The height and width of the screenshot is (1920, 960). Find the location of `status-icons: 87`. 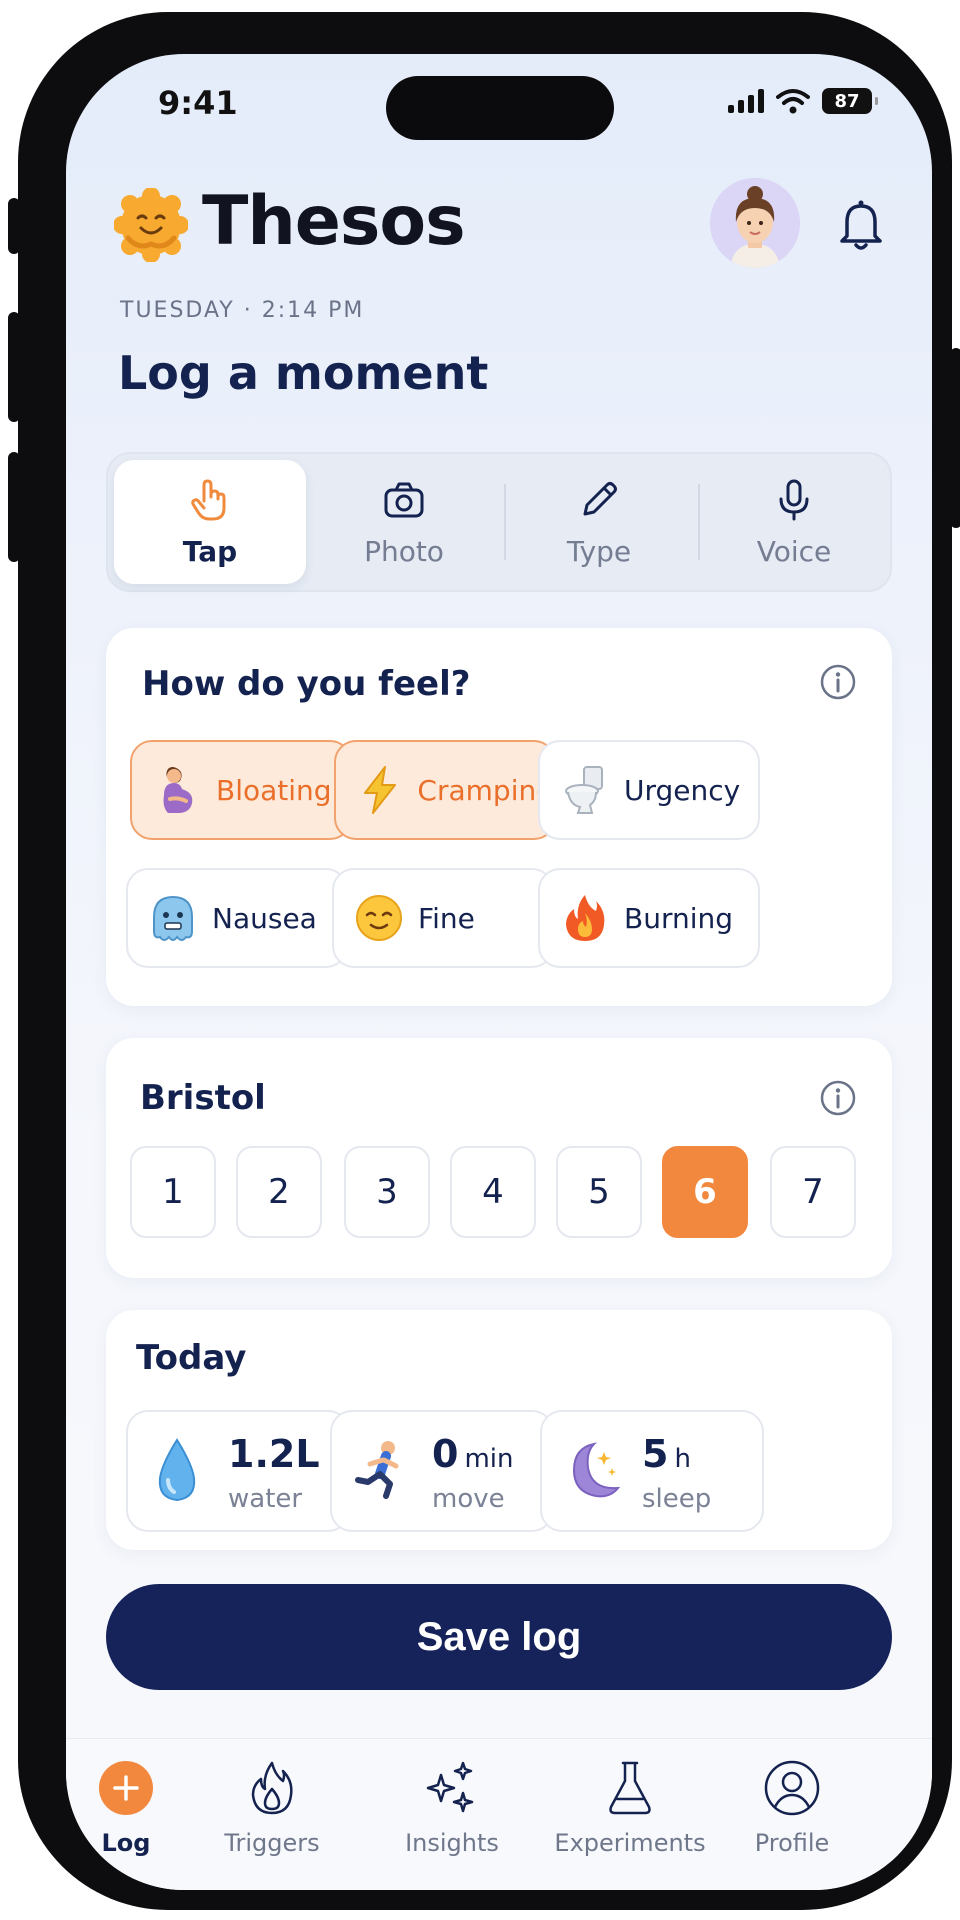

status-icons: 87 is located at coordinates (803, 101).